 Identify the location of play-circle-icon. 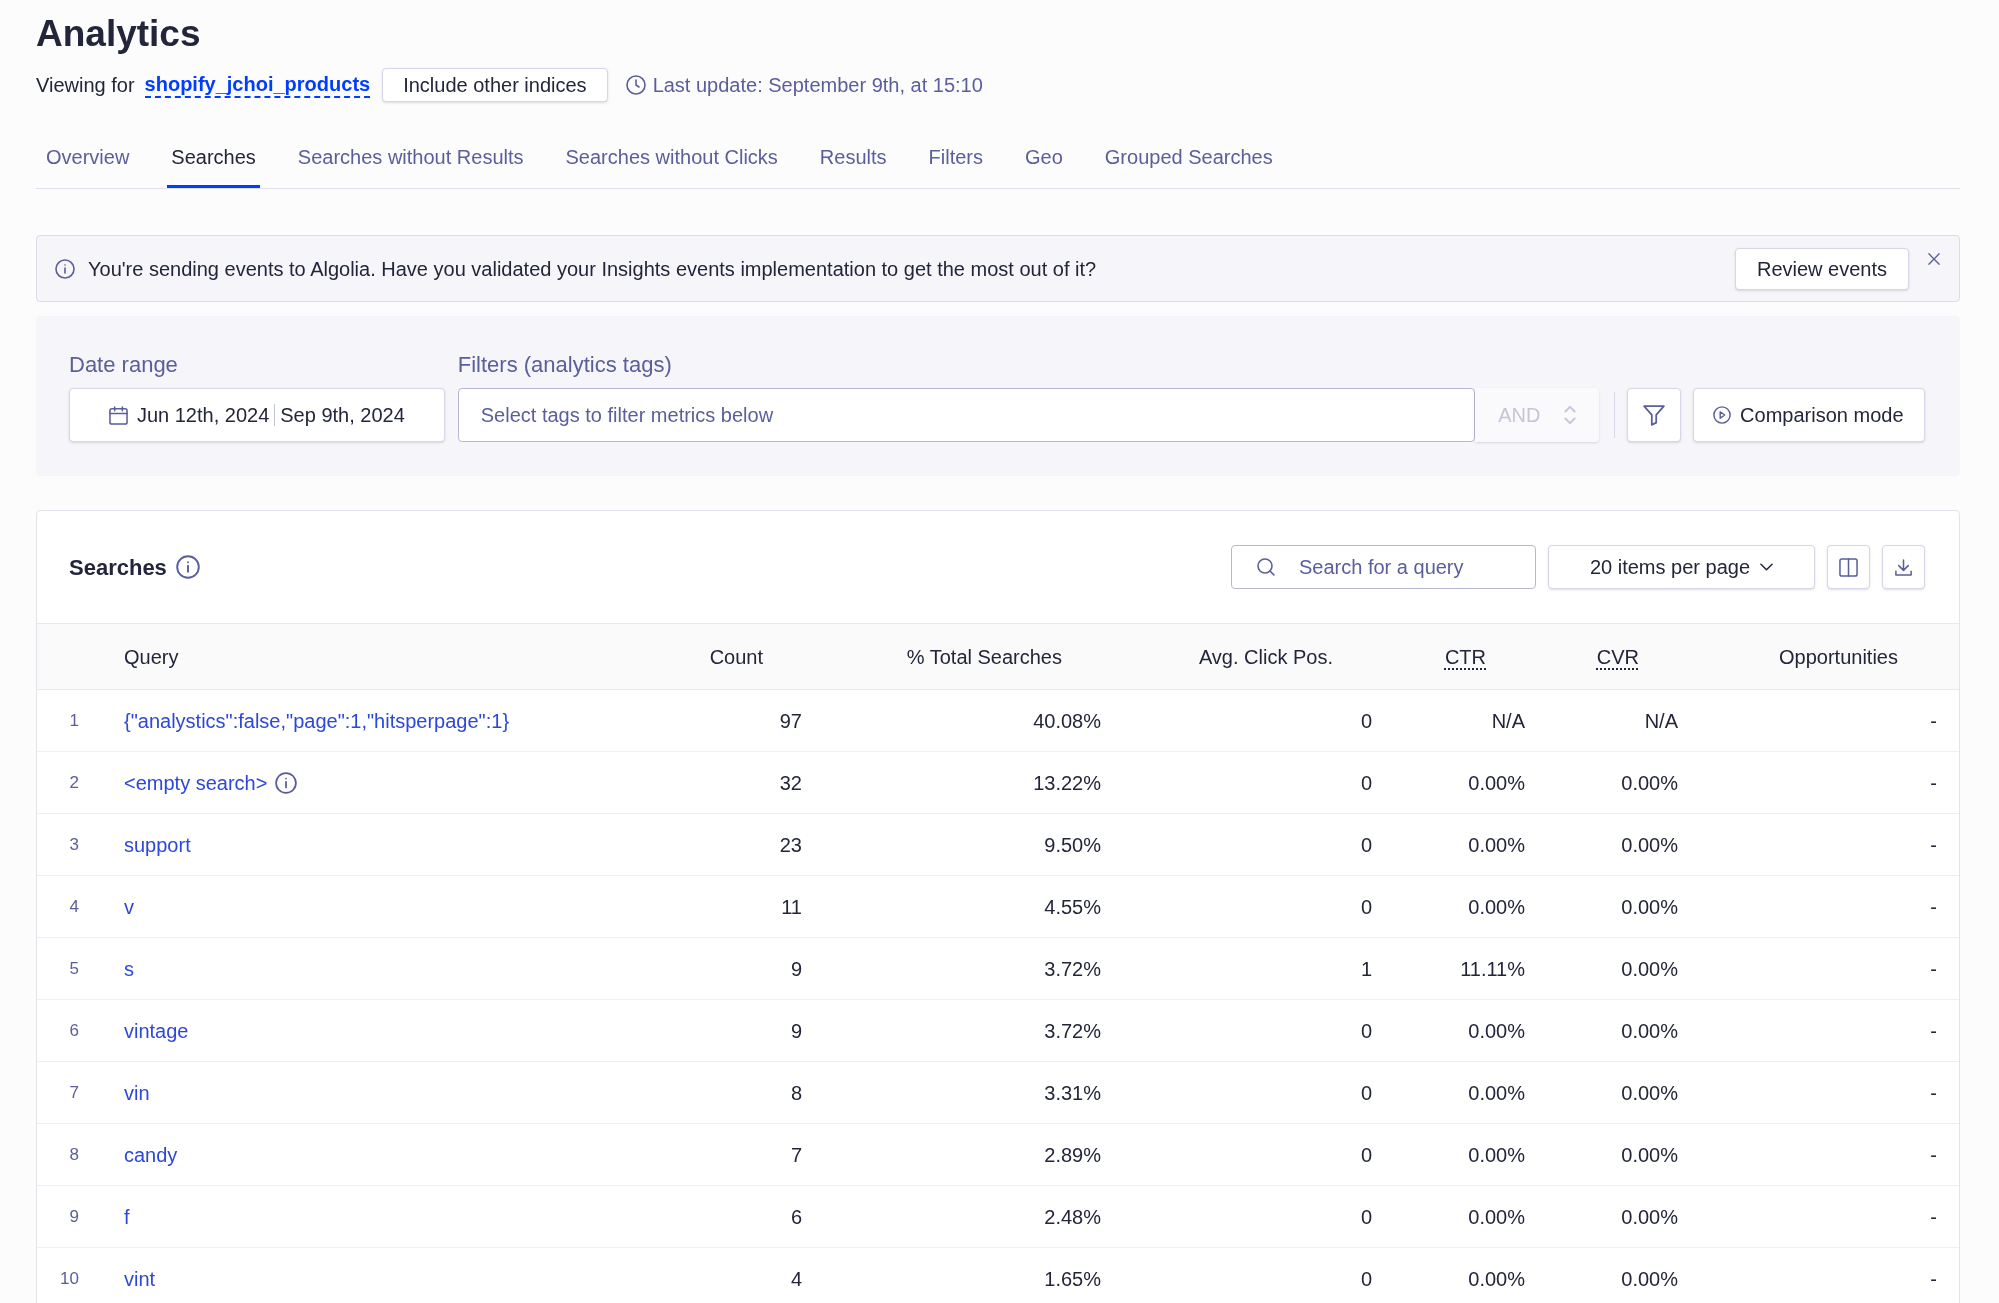
(1722, 415).